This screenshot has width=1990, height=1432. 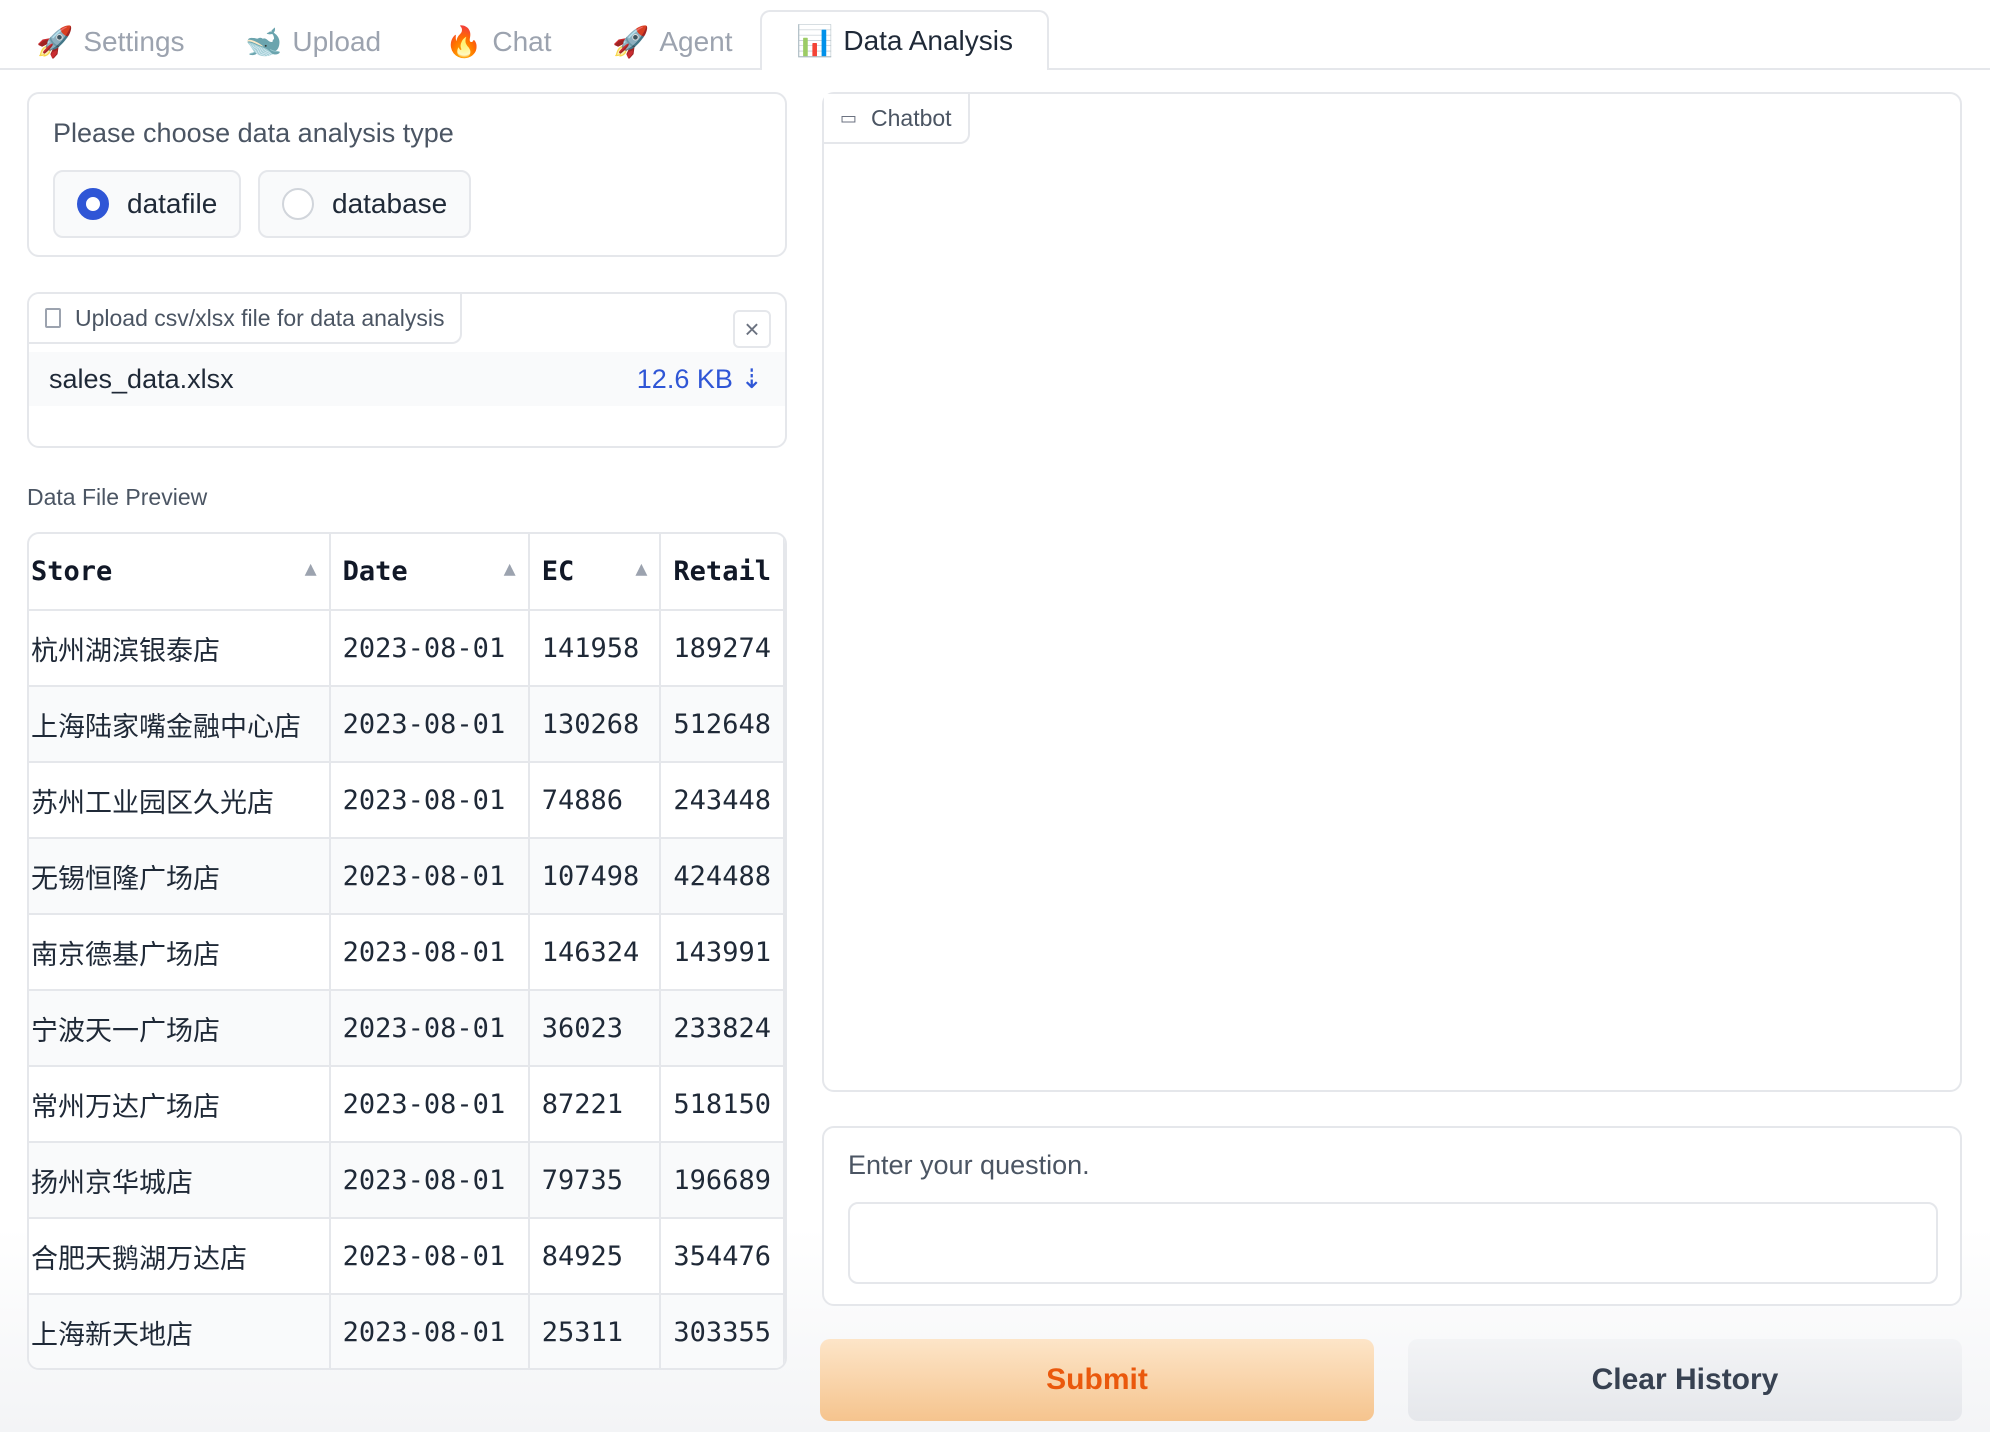 I want to click on tab-settings: 🚀 Settings, so click(x=110, y=42).